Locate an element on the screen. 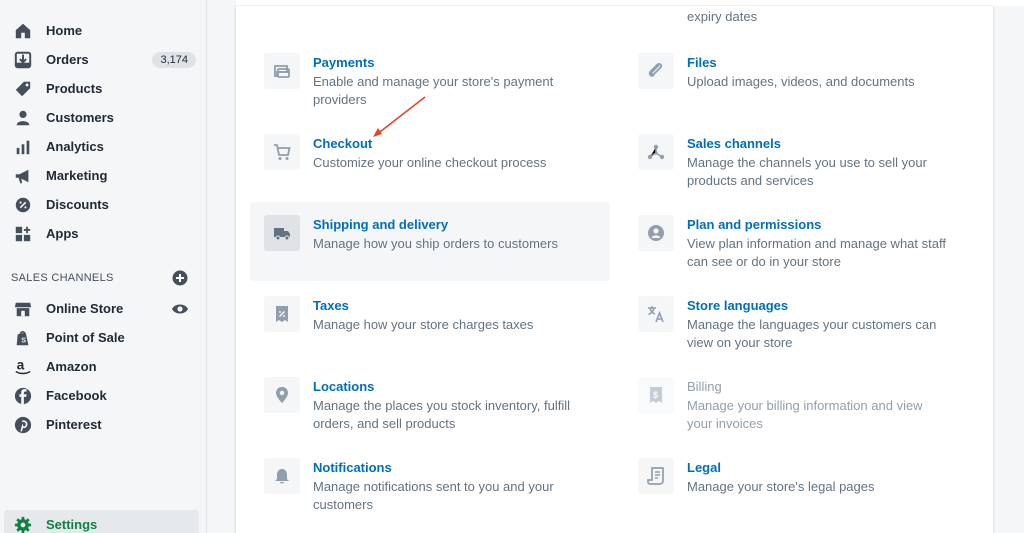 The image size is (1024, 533). sidebar-item-label: Facebook is located at coordinates (76, 395).